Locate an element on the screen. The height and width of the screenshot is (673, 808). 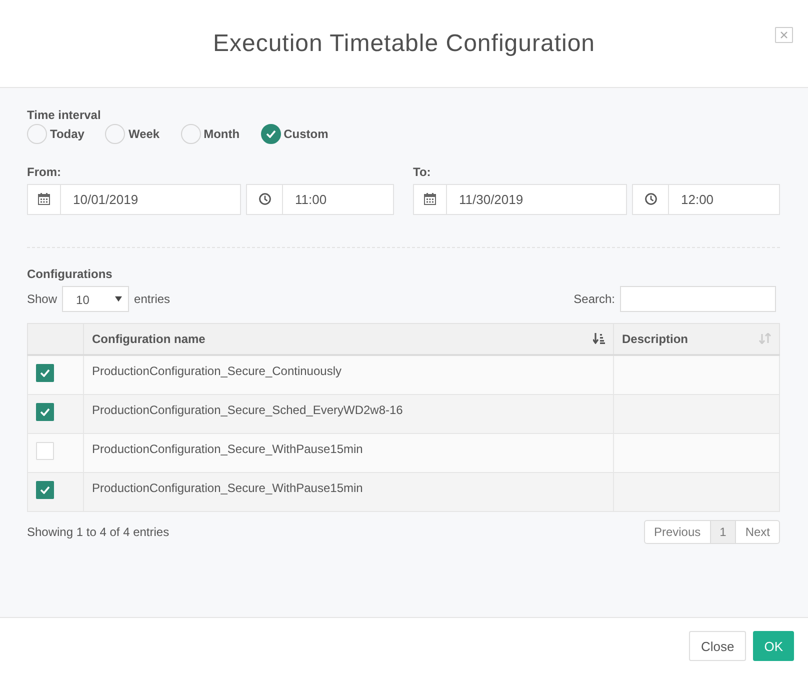
table-cell: ProductionConfiguration_Secure_Continuously is located at coordinates (217, 371).